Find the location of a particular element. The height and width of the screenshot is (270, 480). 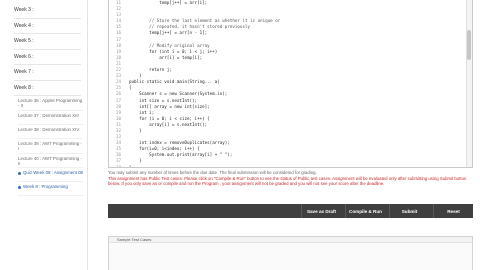

sidebar-lecture-39: Lecture 39 : AWT Programming - I is located at coordinates (50, 147).